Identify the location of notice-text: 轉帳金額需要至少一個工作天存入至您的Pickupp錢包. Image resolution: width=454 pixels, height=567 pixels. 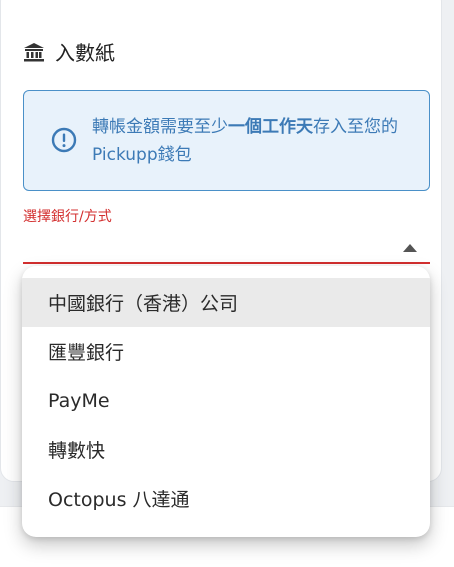
(252, 141).